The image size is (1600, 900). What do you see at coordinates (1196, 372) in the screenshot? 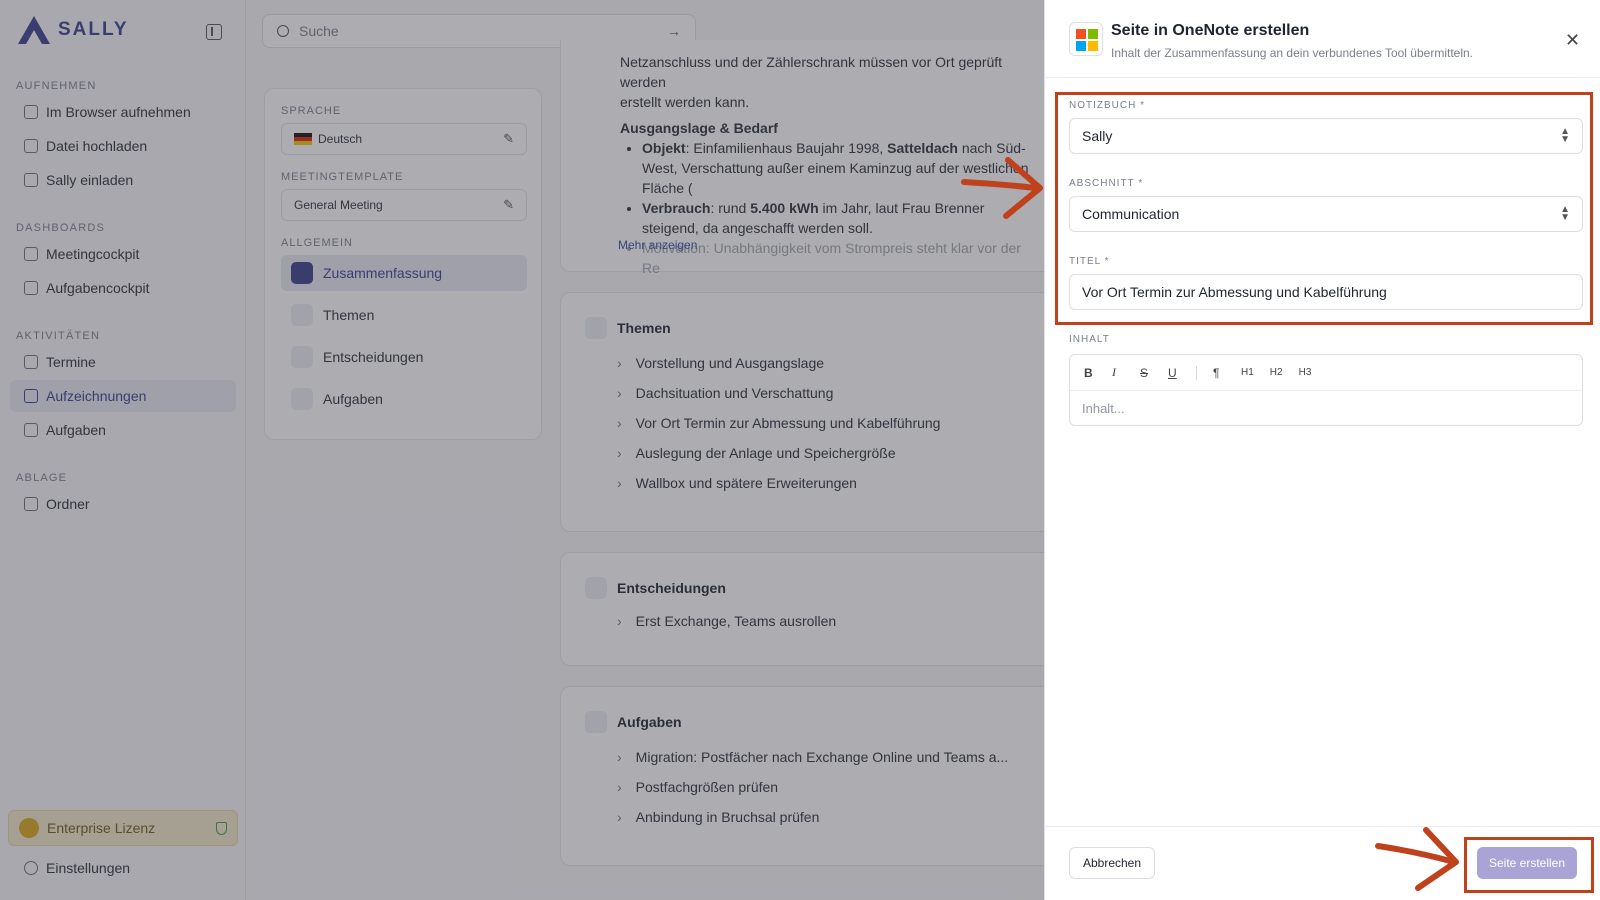
I see `toolbar-divider` at bounding box center [1196, 372].